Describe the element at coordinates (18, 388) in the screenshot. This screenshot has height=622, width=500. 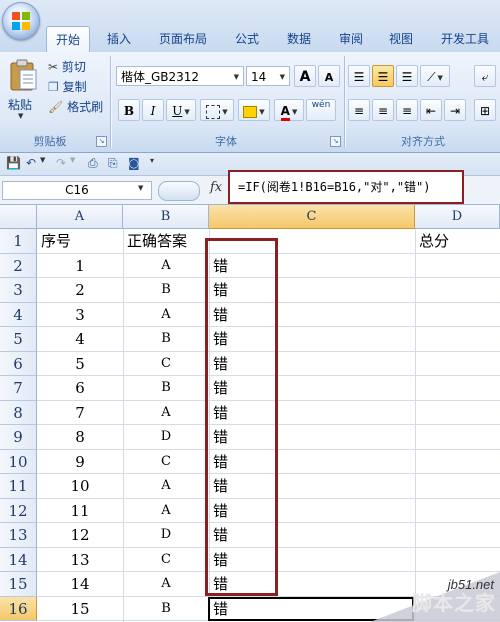
I see `row-header: 7` at that location.